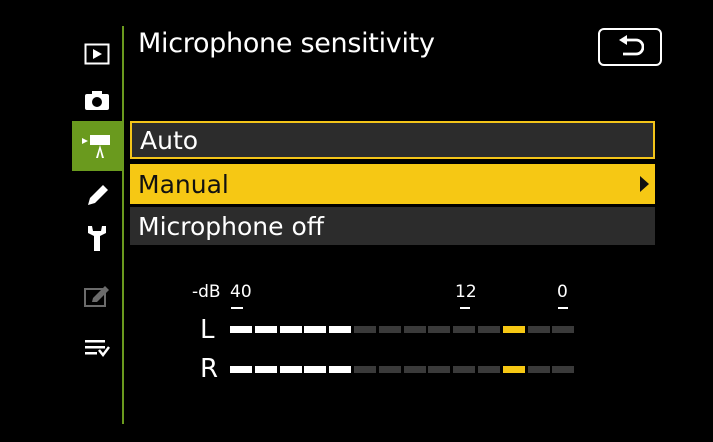  Describe the element at coordinates (392, 184) in the screenshot. I see `option-manual: Manual` at that location.